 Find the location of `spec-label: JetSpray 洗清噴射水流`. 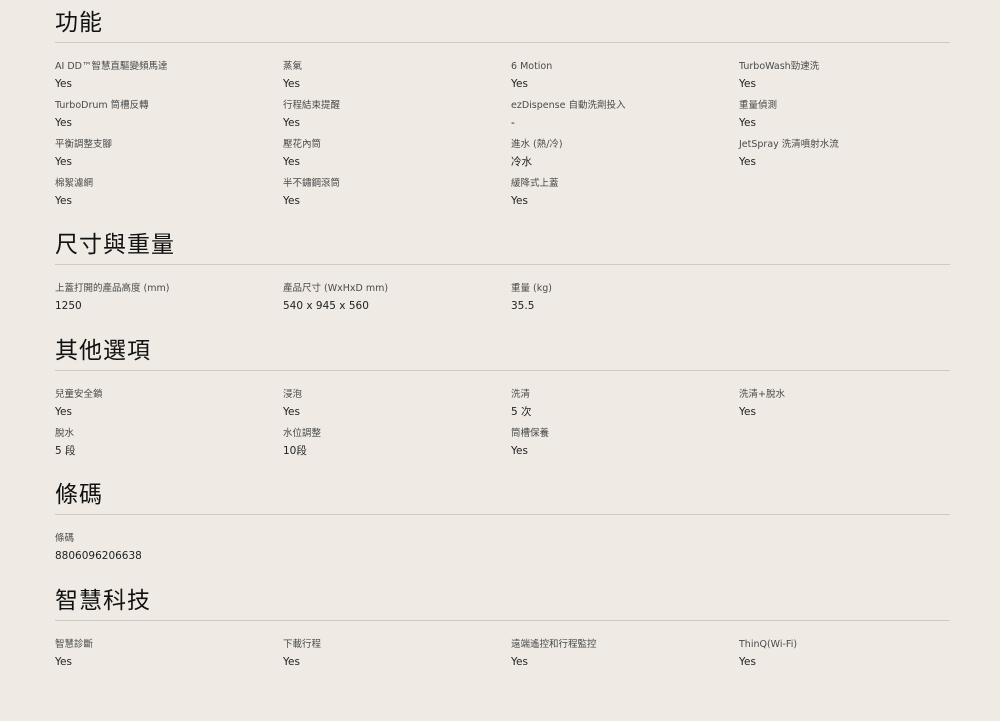

spec-label: JetSpray 洗清噴射水流 is located at coordinates (789, 144).